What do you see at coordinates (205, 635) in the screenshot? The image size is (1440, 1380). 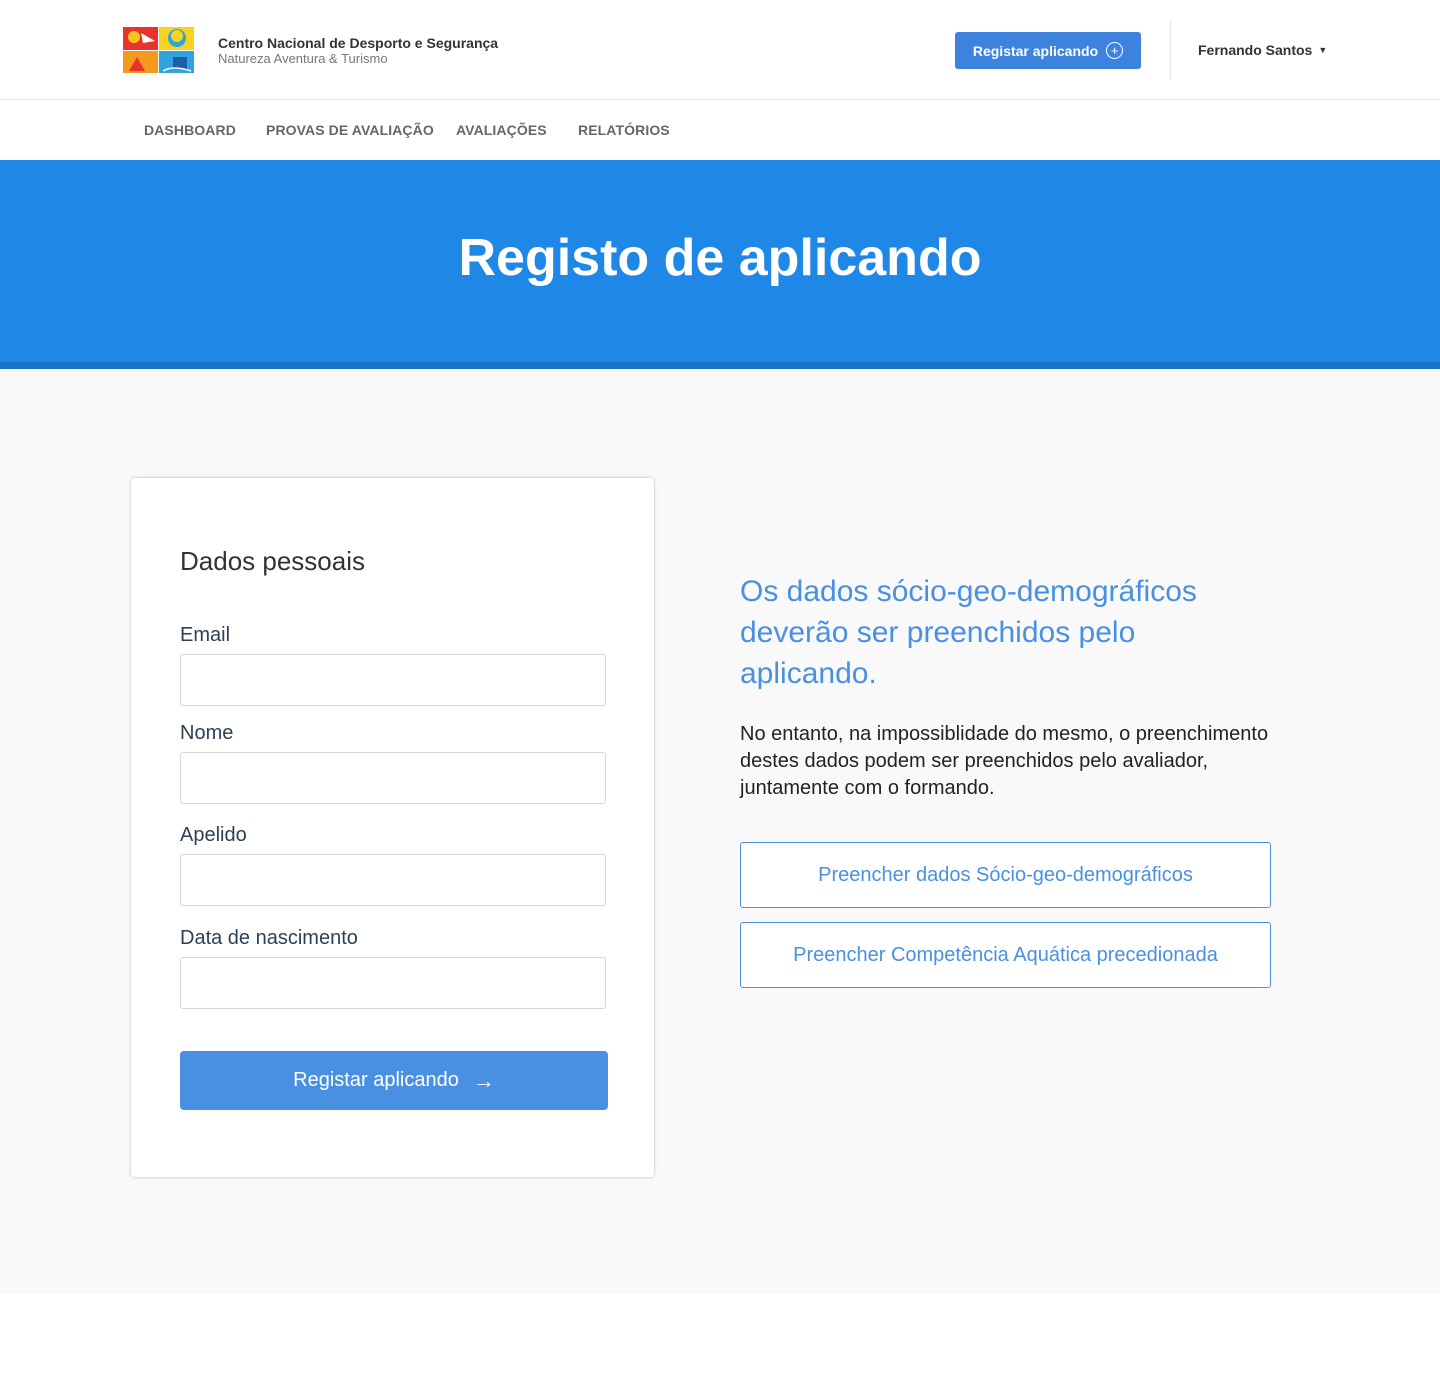 I see `email-label: Email` at bounding box center [205, 635].